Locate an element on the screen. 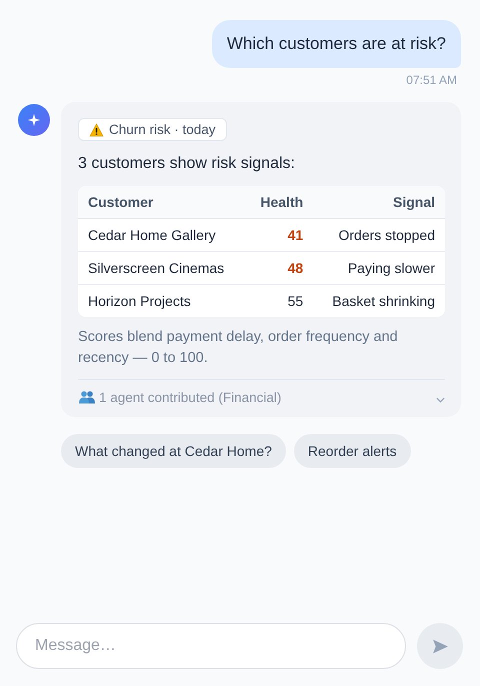 Image resolution: width=480 pixels, height=686 pixels. table-cell: 48 is located at coordinates (280, 267).